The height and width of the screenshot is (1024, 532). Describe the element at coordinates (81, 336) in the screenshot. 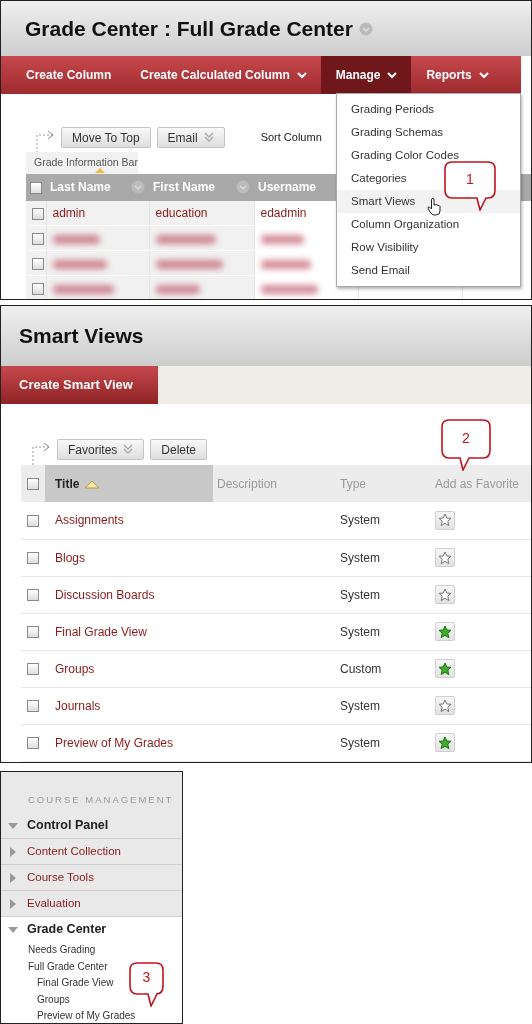

I see `page-title: Smart Views` at that location.